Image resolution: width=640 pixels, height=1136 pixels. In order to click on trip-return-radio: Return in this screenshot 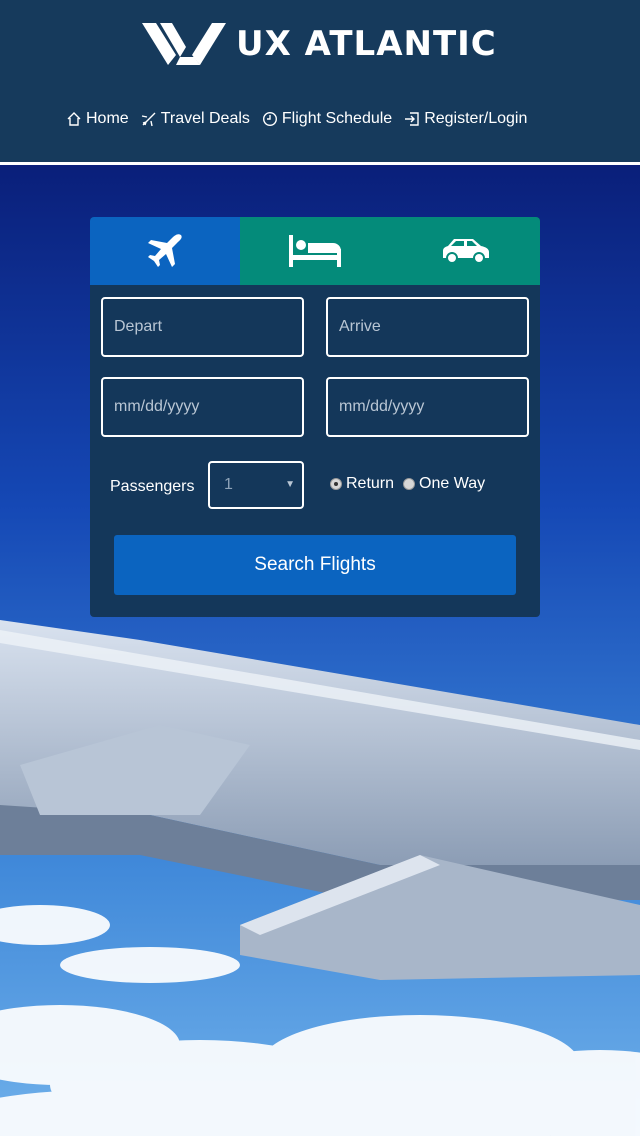, I will do `click(362, 484)`.